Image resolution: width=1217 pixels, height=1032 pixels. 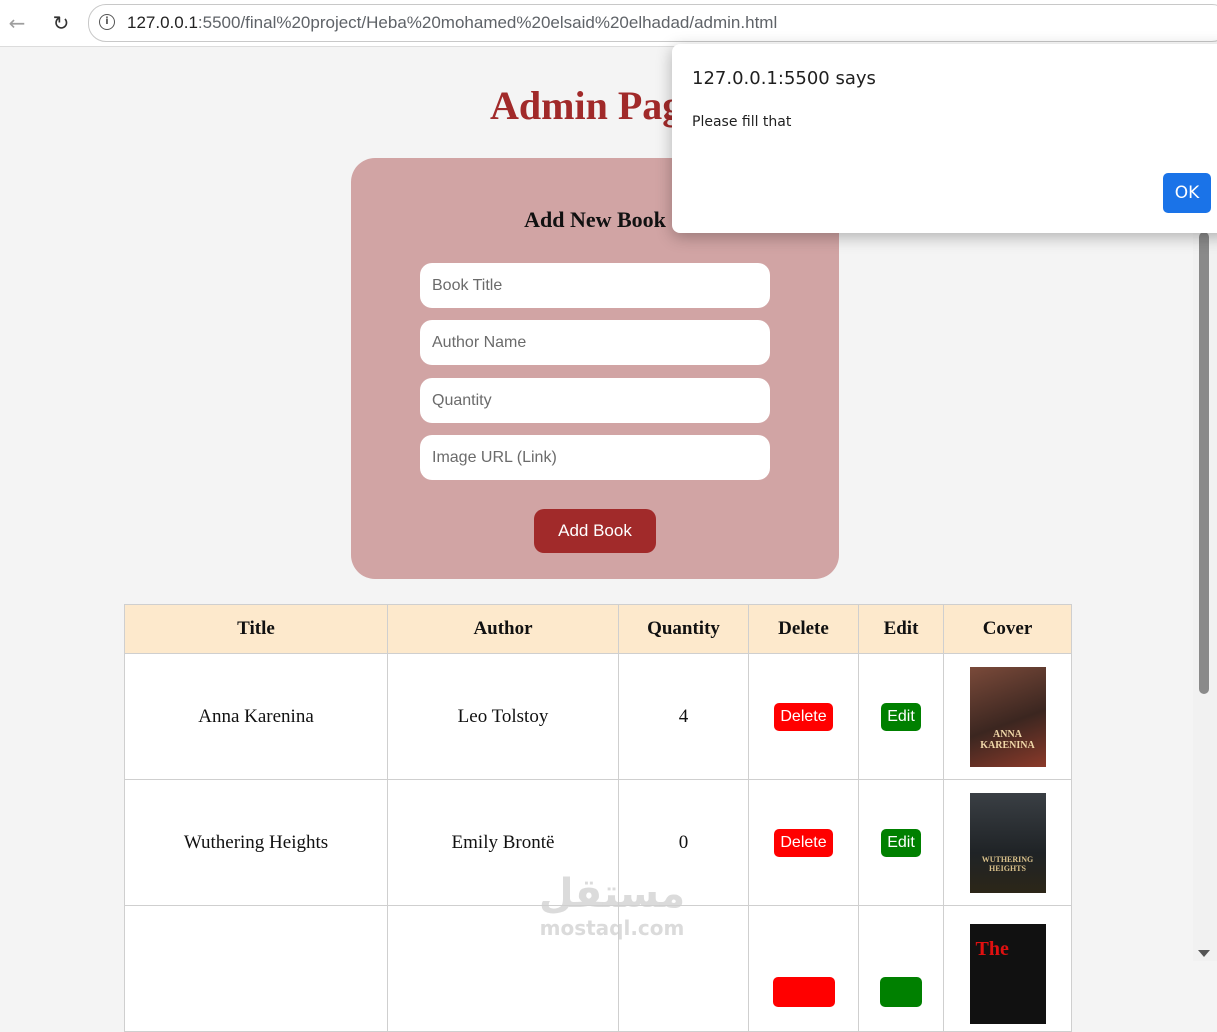 What do you see at coordinates (683, 716) in the screenshot?
I see `cell-quantity: 4` at bounding box center [683, 716].